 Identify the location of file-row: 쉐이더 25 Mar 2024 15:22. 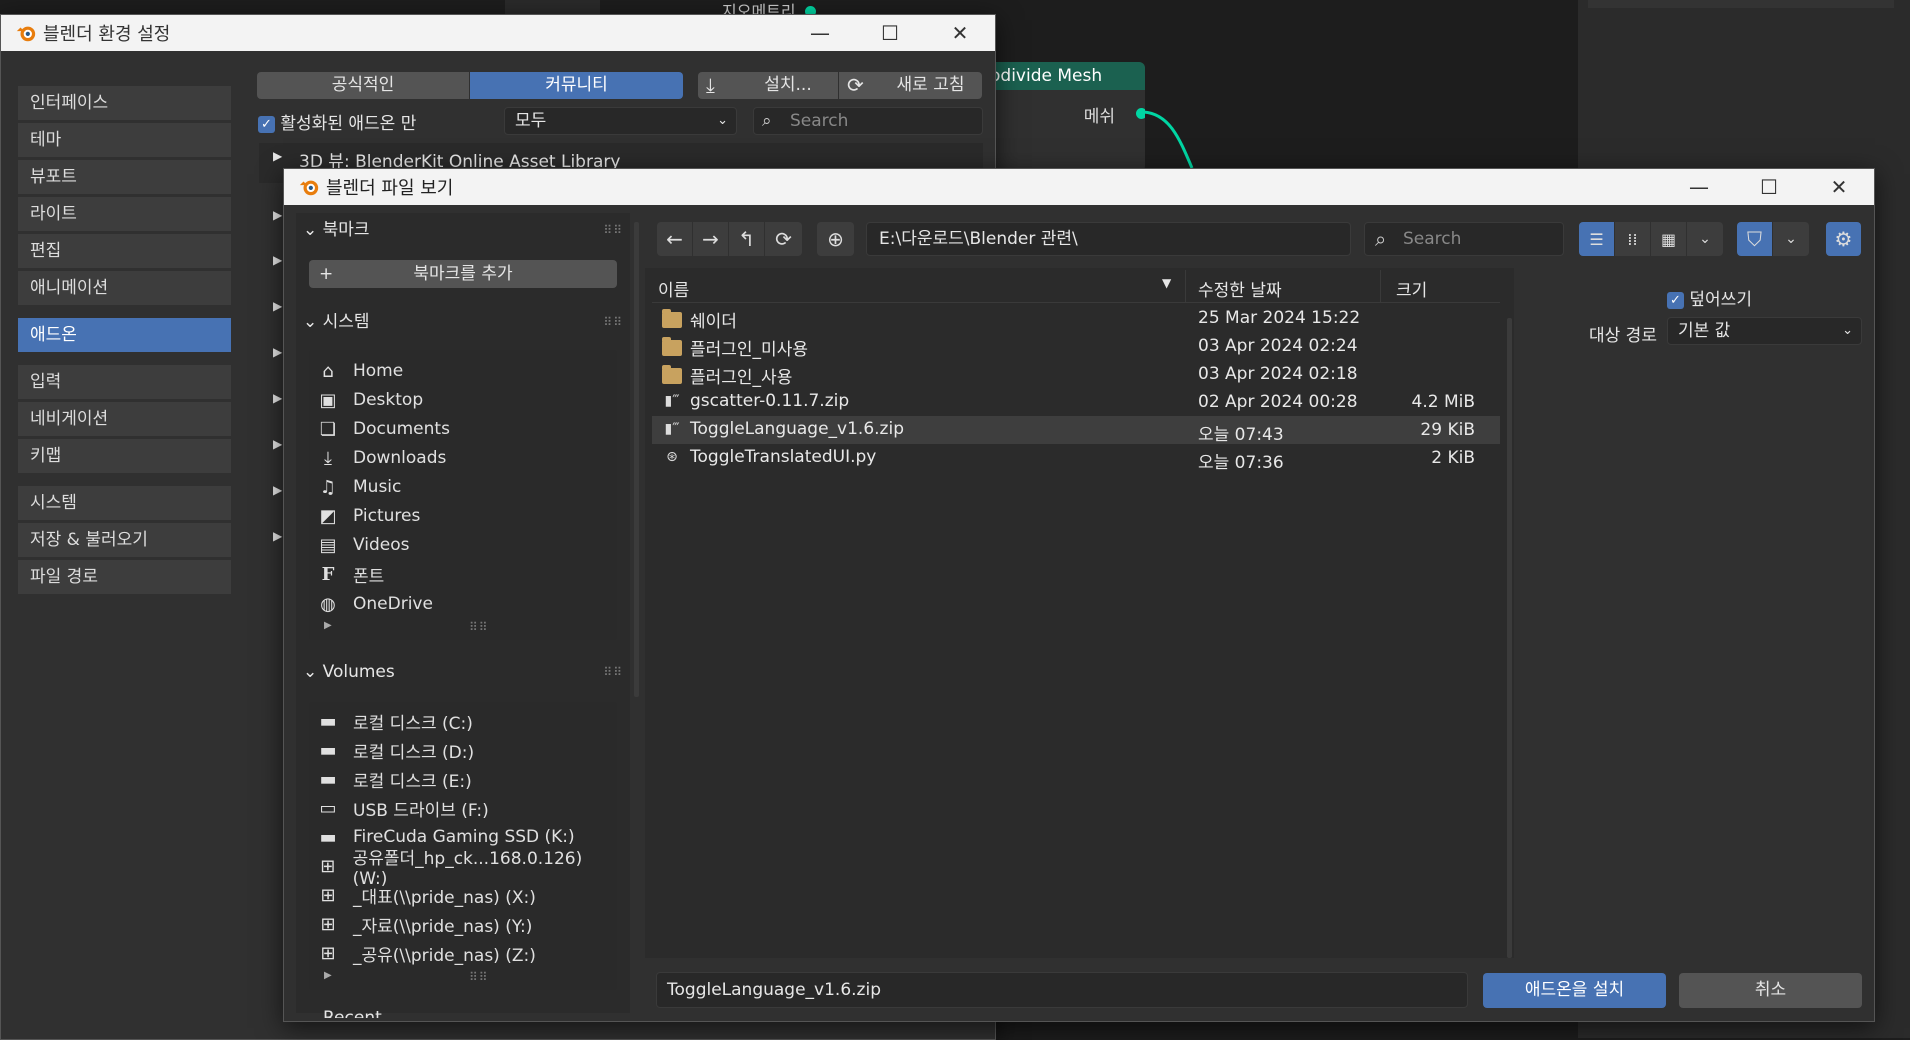
(1076, 318).